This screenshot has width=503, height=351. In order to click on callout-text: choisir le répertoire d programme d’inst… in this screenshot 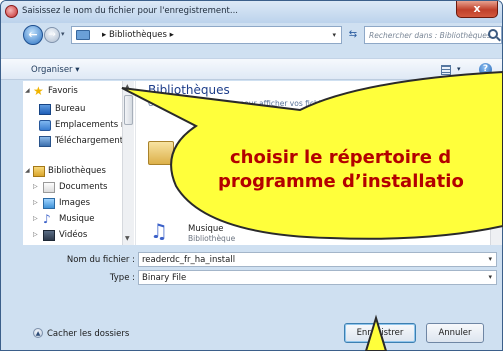, I will do `click(341, 170)`.